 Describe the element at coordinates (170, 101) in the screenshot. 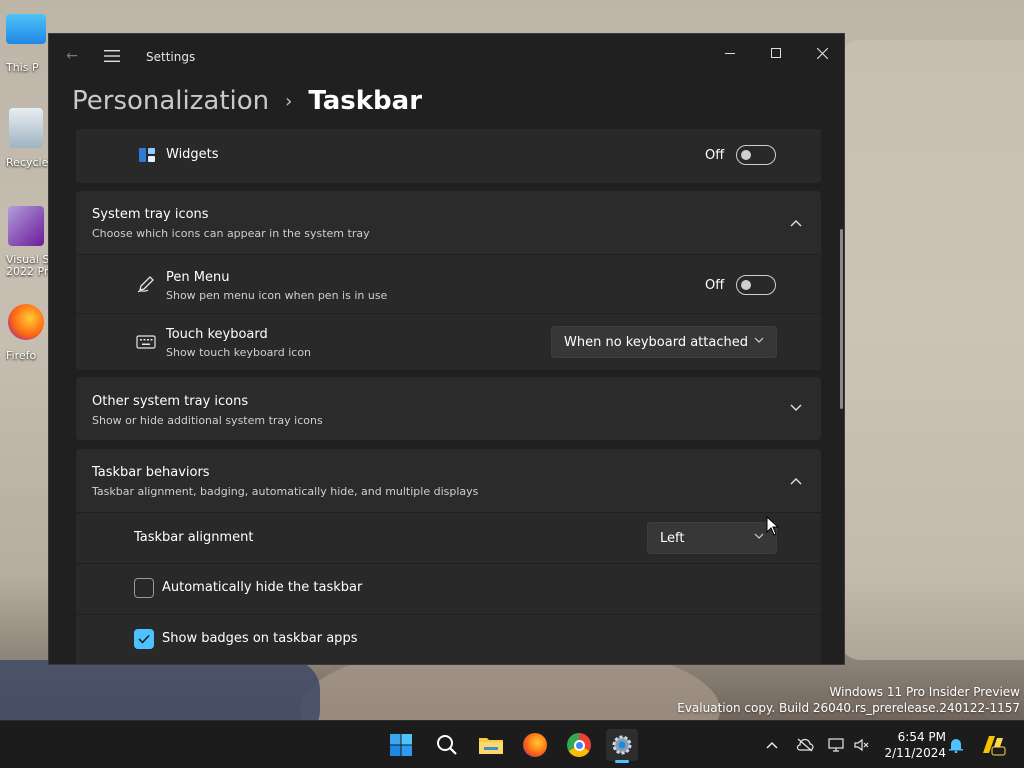

I see `breadcrumb-personalization: Personalization` at that location.